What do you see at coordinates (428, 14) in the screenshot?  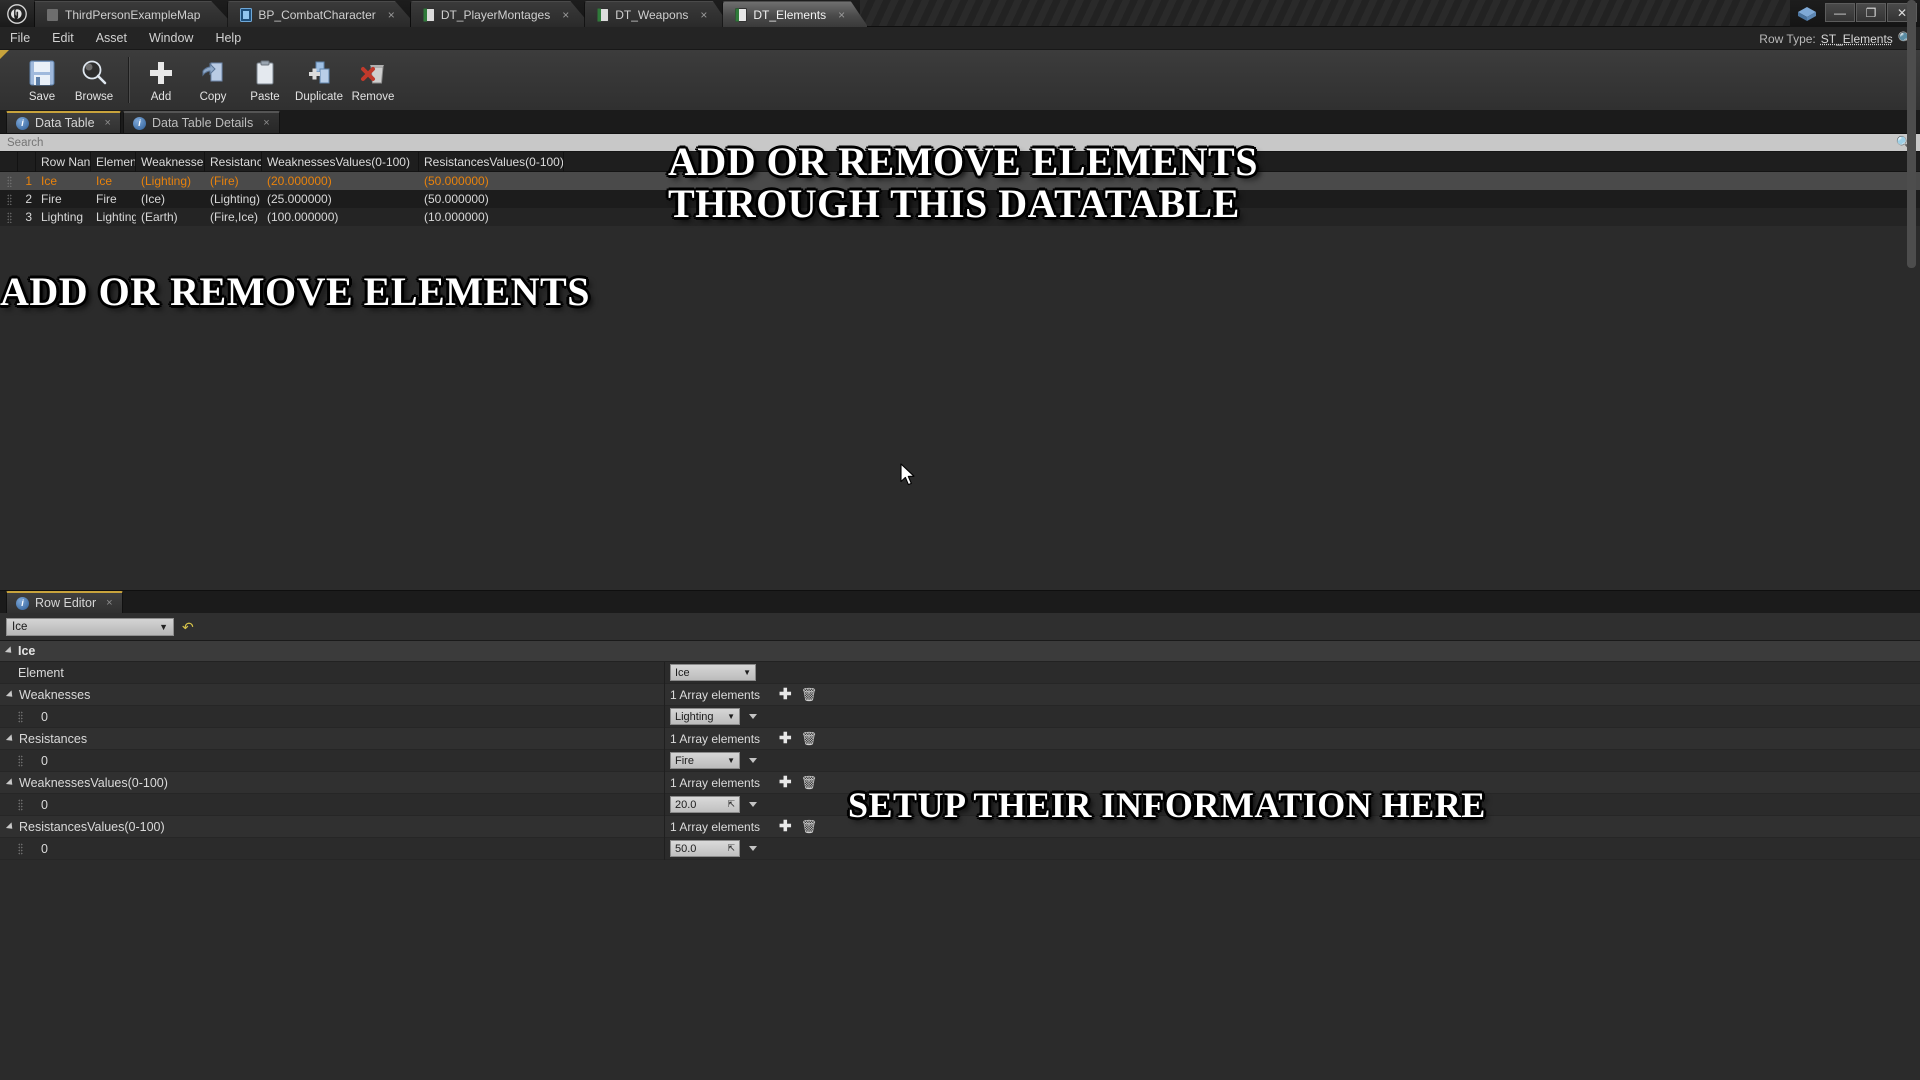 I see `datatable-icon` at bounding box center [428, 14].